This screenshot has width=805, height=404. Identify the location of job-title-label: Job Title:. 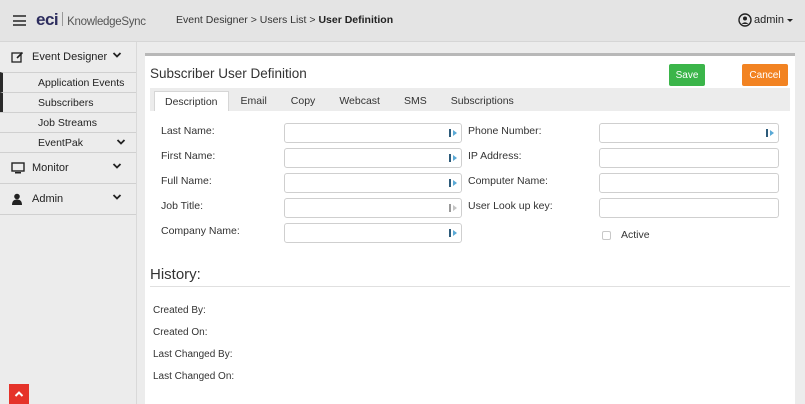
(182, 206).